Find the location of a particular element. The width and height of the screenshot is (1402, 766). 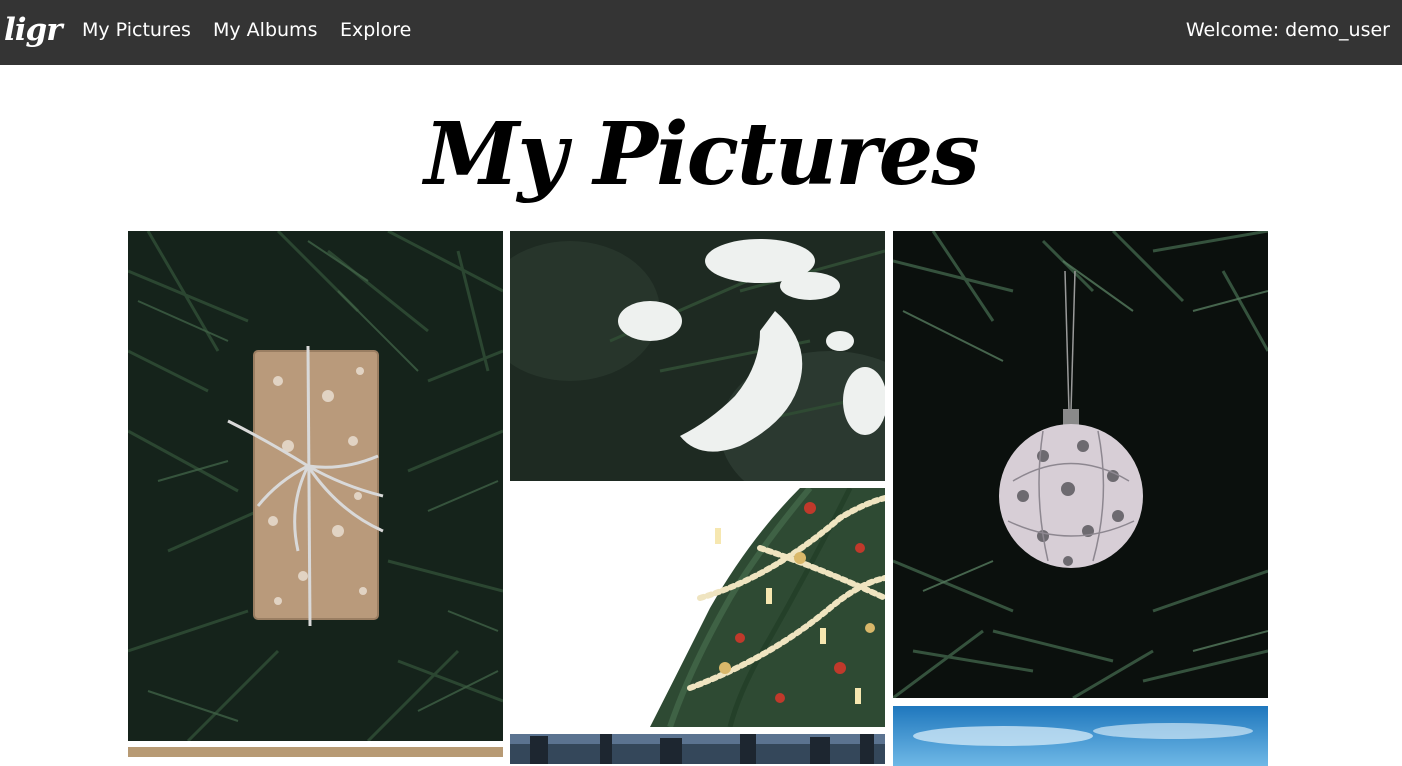

photo-snowy-branch-image is located at coordinates (697, 356).